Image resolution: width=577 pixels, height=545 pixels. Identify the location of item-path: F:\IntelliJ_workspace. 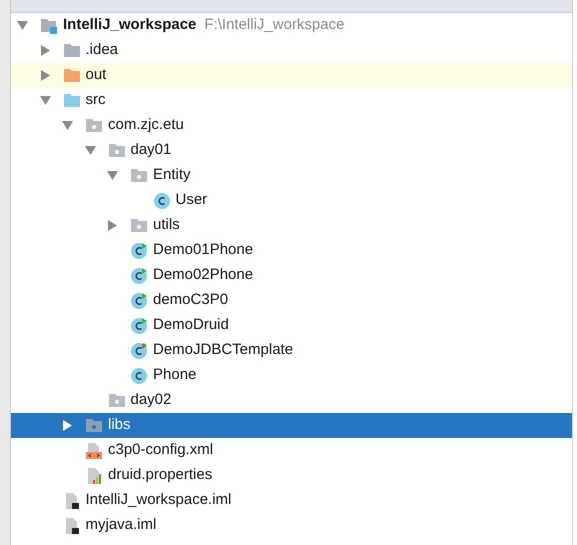
(274, 25).